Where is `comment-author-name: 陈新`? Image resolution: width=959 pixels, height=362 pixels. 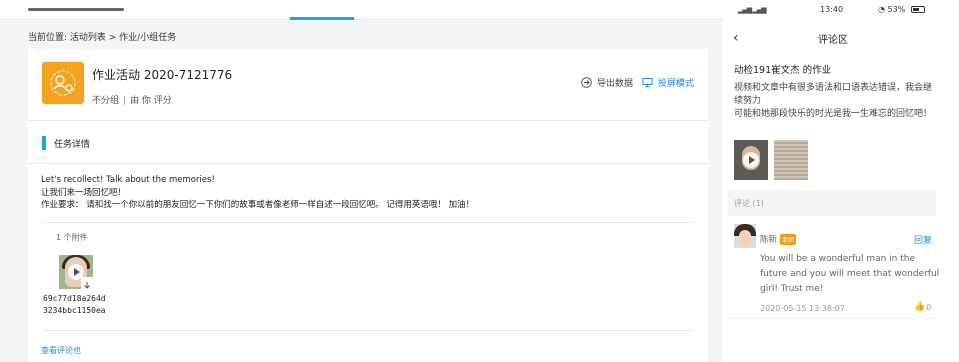 comment-author-name: 陈新 is located at coordinates (769, 240).